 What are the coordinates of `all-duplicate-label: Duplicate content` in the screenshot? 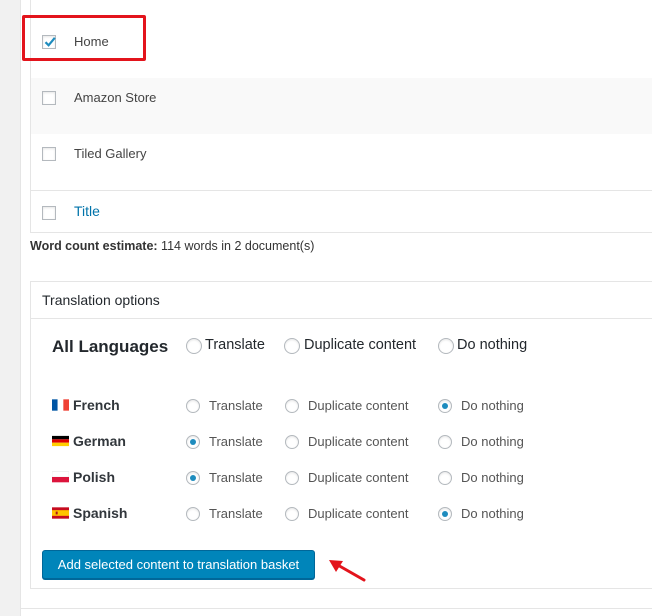 It's located at (360, 345).